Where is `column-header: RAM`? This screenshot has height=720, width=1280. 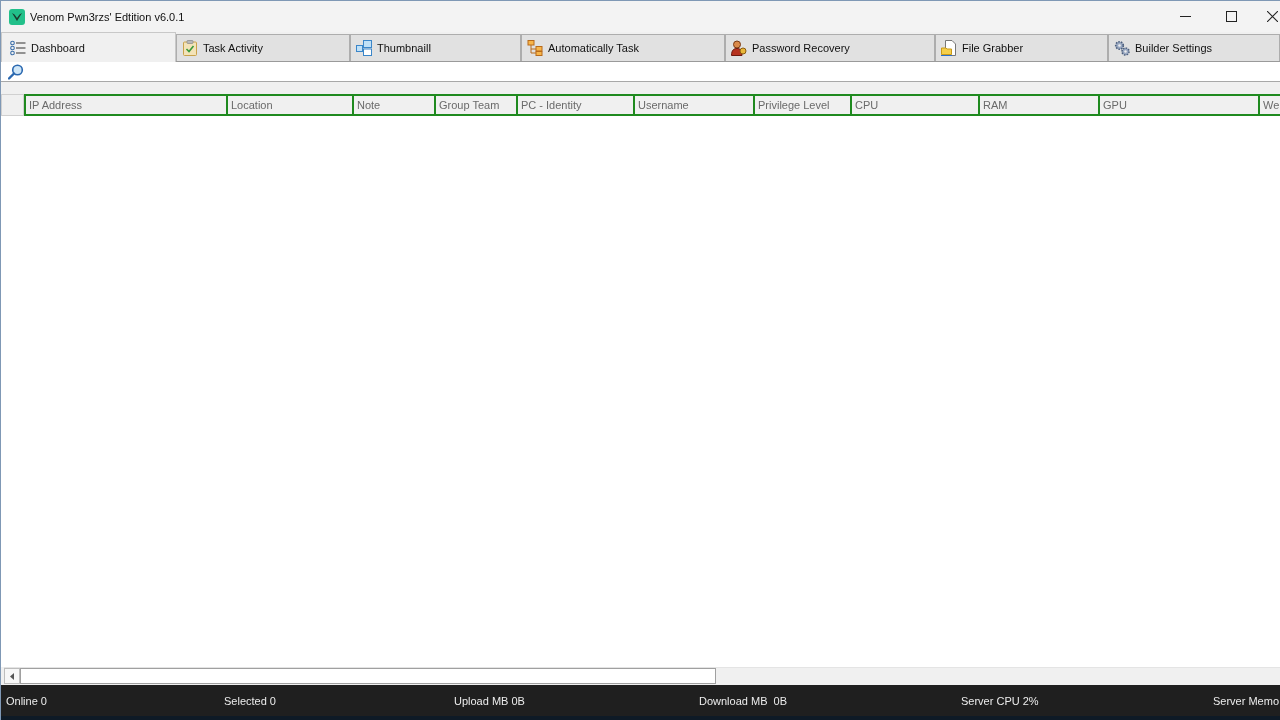
column-header: RAM is located at coordinates (1038, 105).